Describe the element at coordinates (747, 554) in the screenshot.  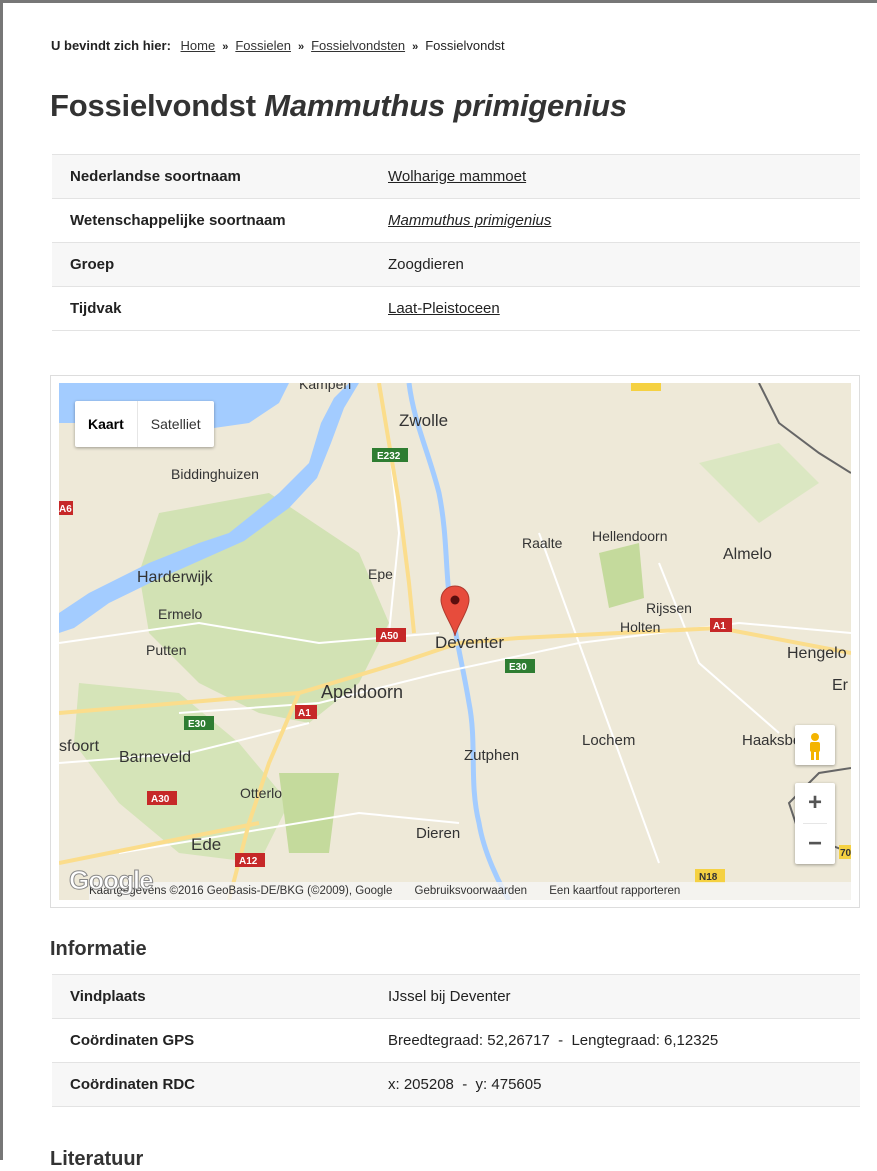
I see `place-label: Almelo` at that location.